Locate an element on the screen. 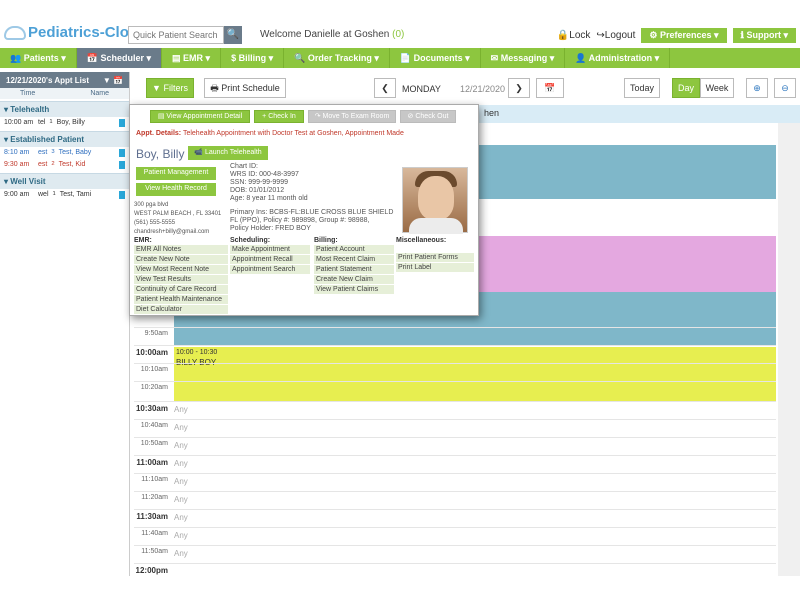  time-slot: 12:00pm is located at coordinates (455, 569).